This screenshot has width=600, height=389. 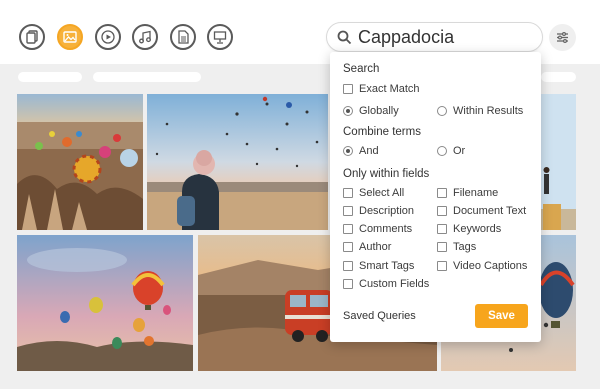 I want to click on field-label: Keywords, so click(x=477, y=229).